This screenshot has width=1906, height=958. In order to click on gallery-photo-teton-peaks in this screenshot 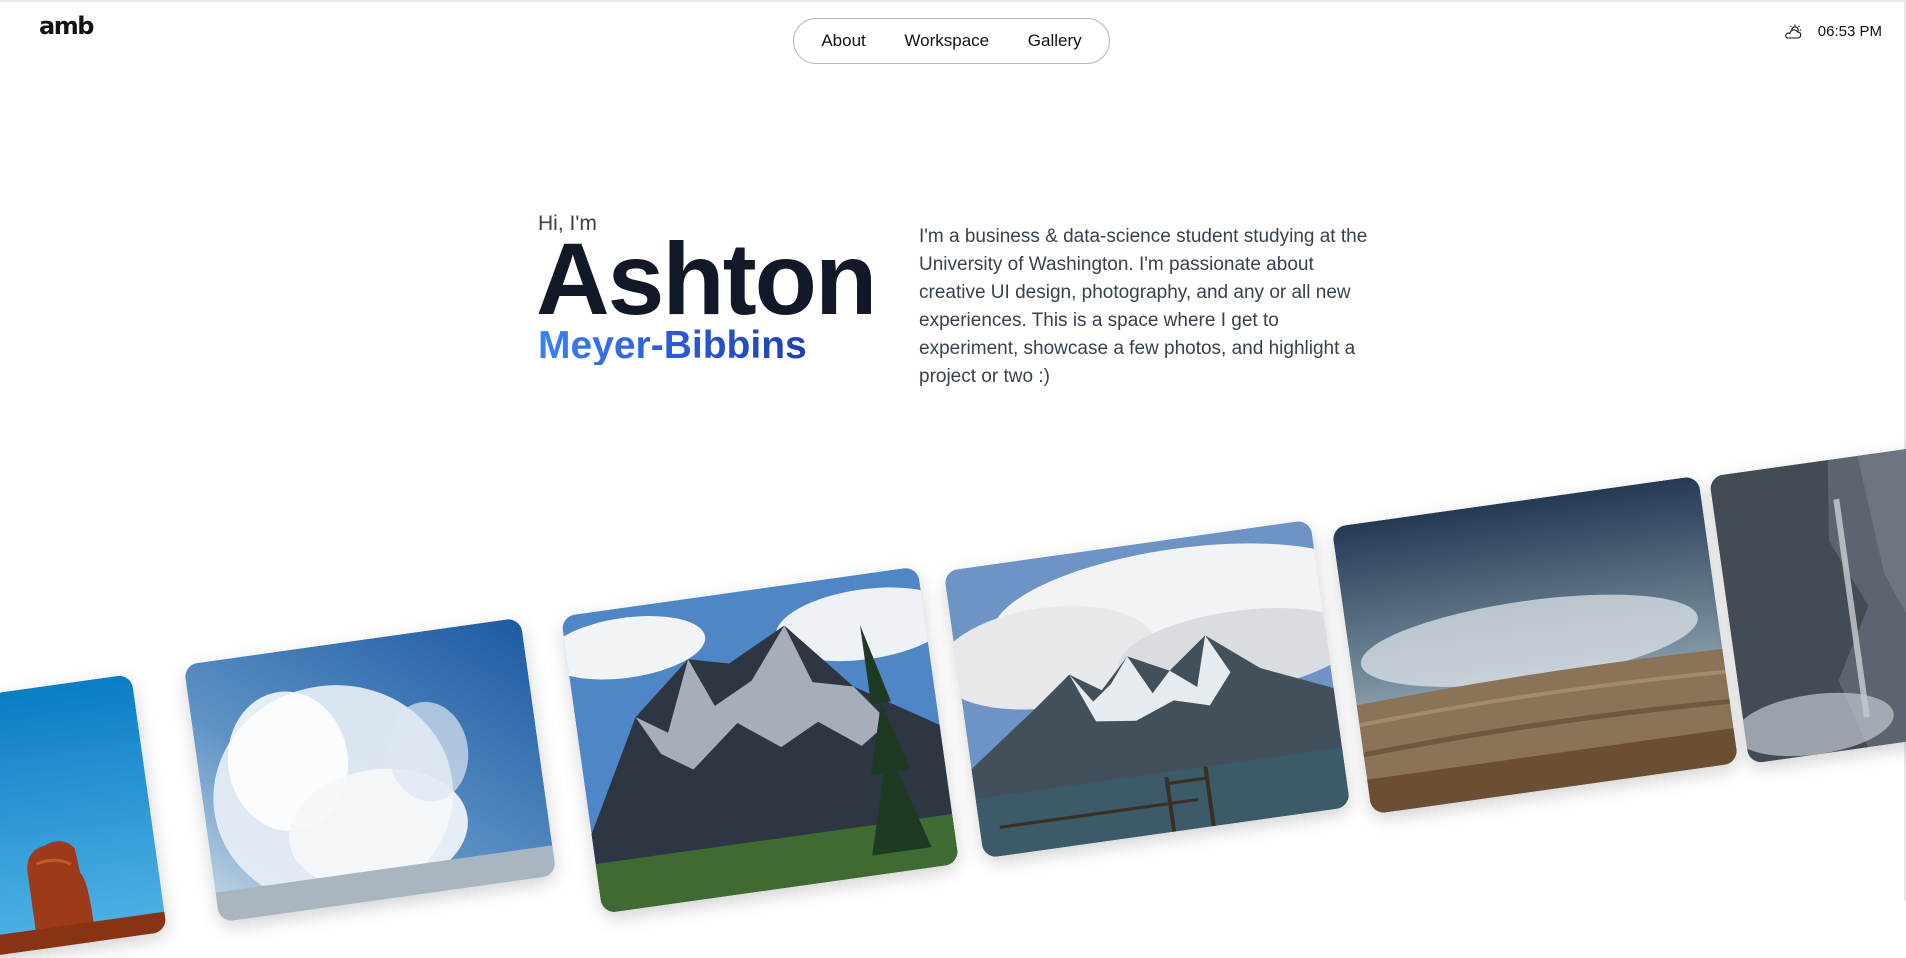, I will do `click(1147, 689)`.